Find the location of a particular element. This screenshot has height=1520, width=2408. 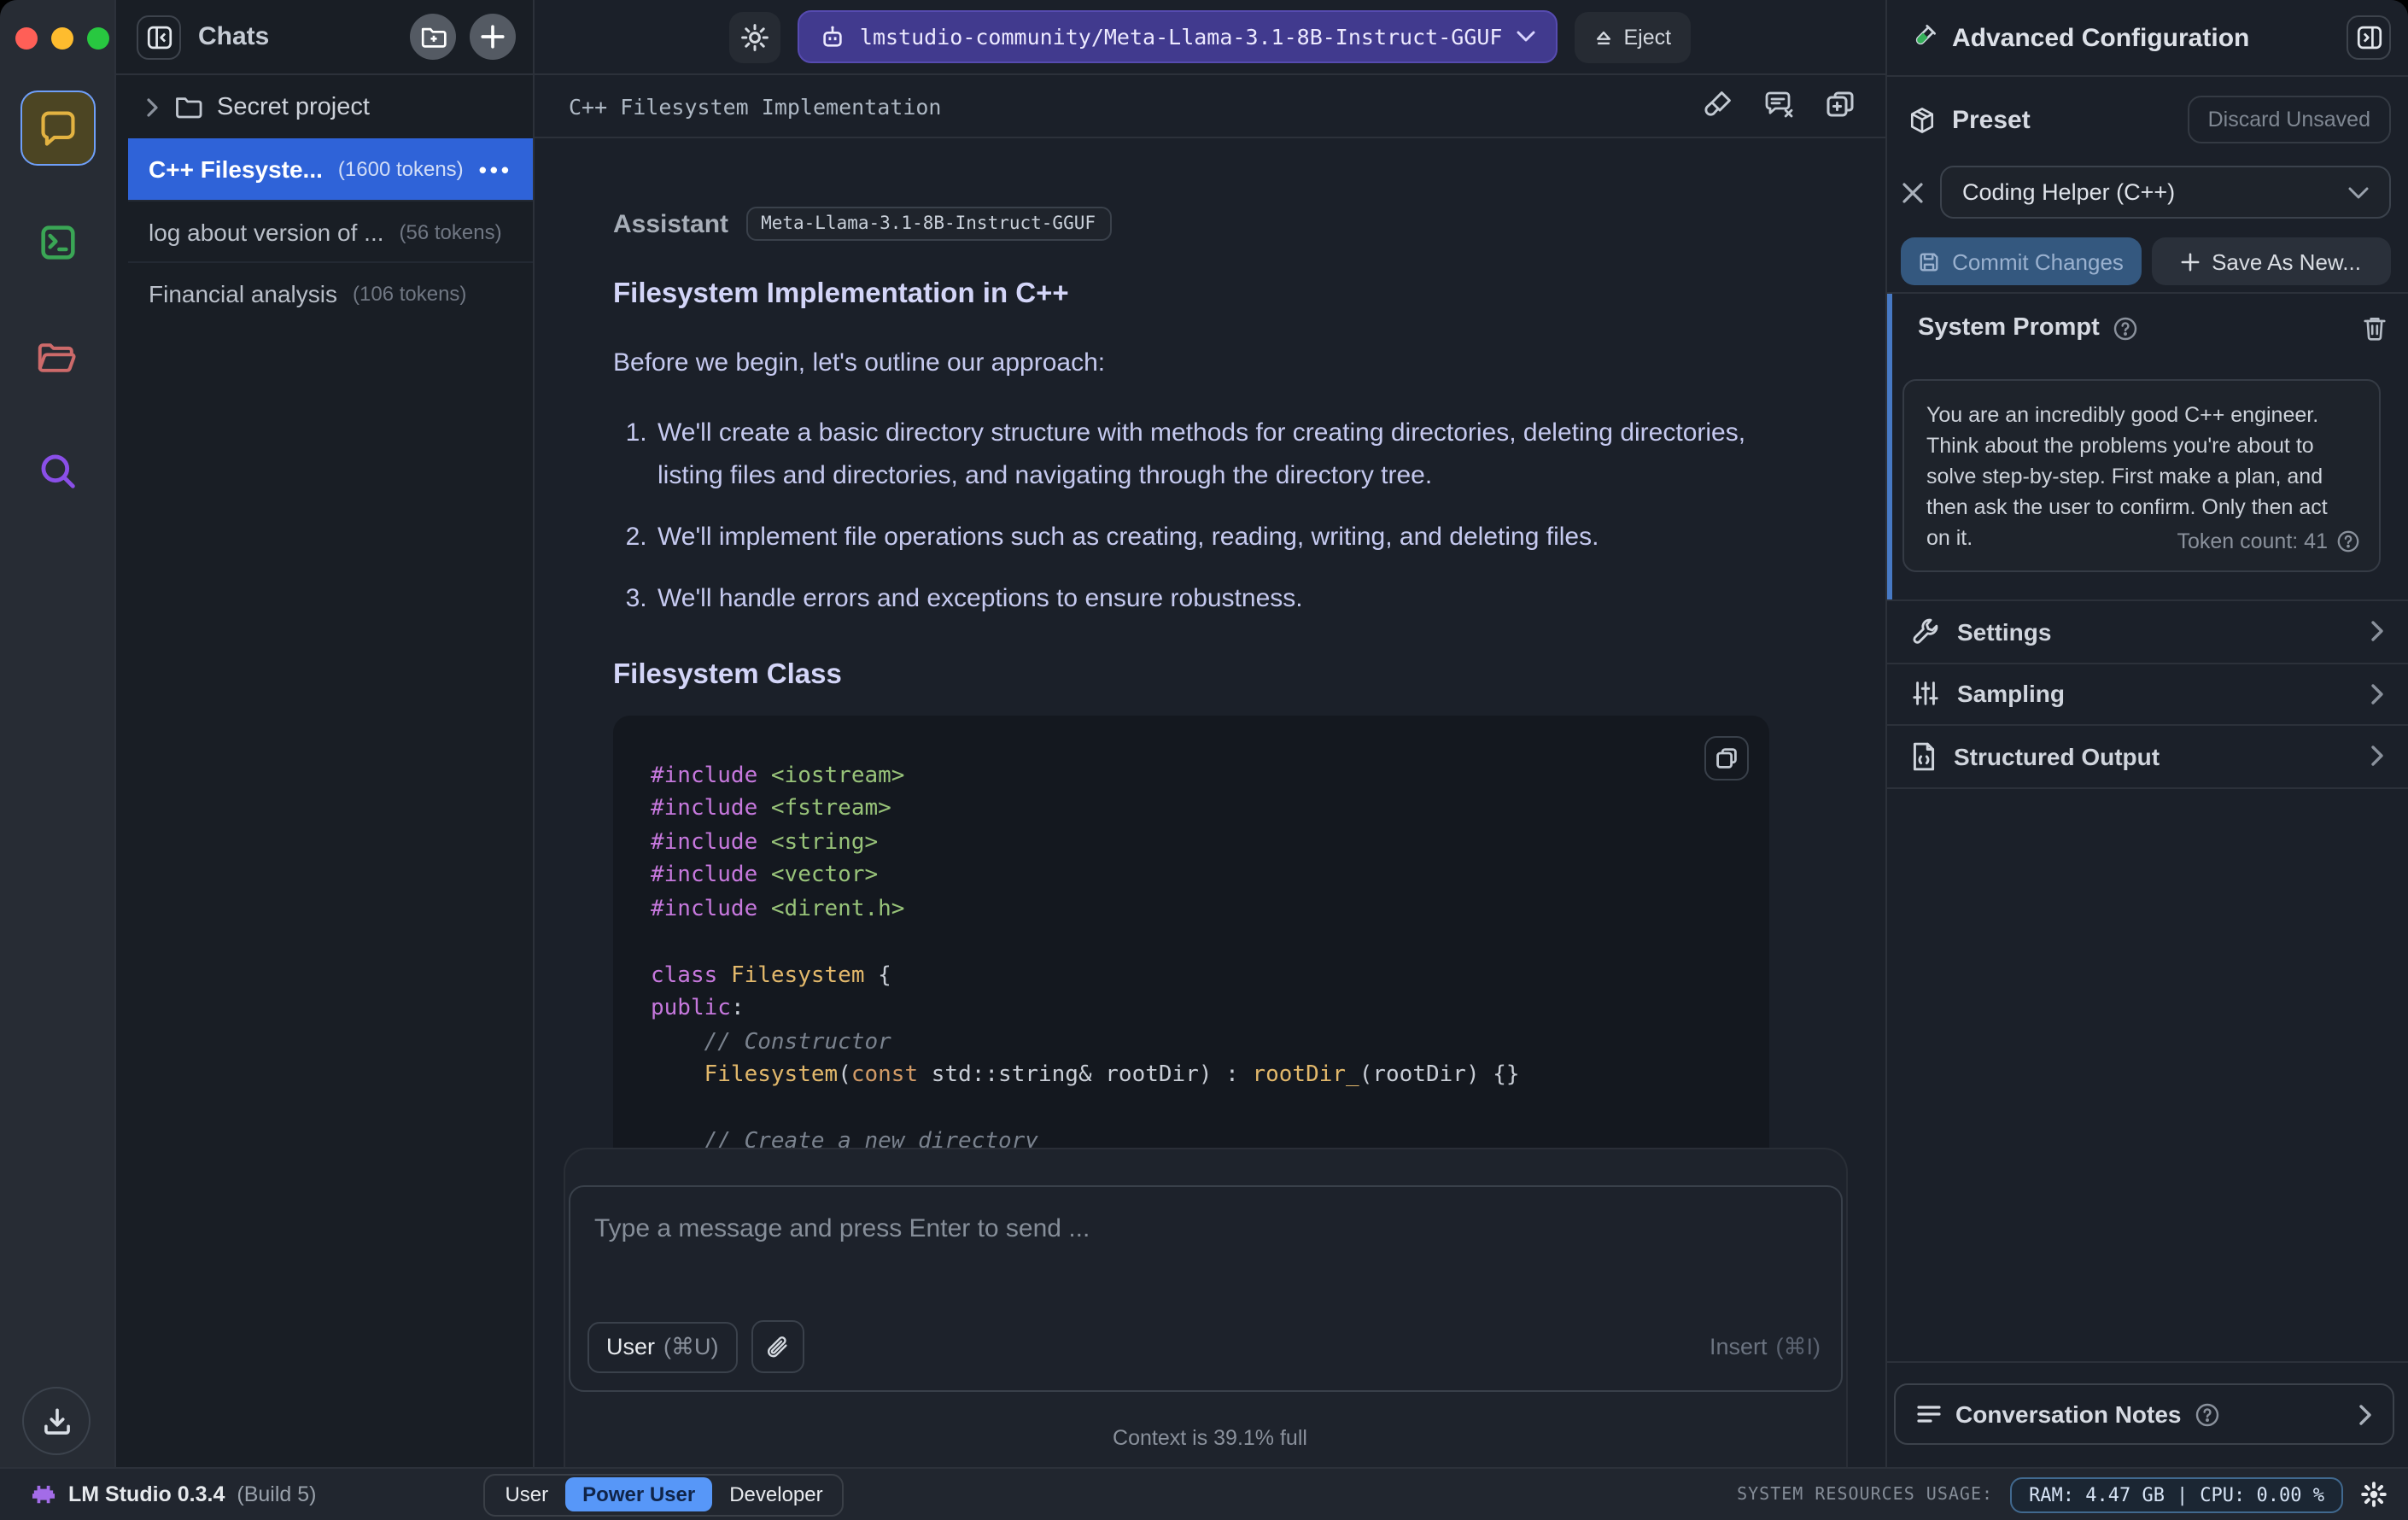

context-usage-status: Context is 39.1% full is located at coordinates (1210, 1438).